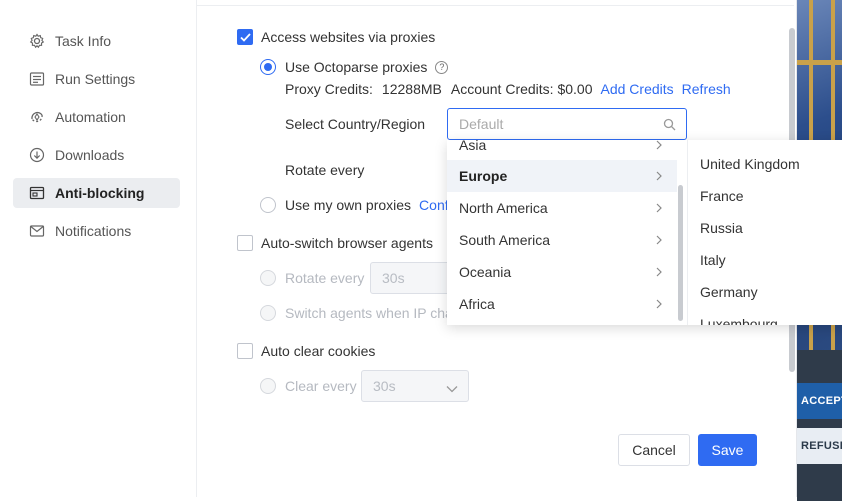 This screenshot has width=842, height=501. What do you see at coordinates (318, 351) in the screenshot?
I see `auto-clear-cookies-label: Auto clear cookies` at bounding box center [318, 351].